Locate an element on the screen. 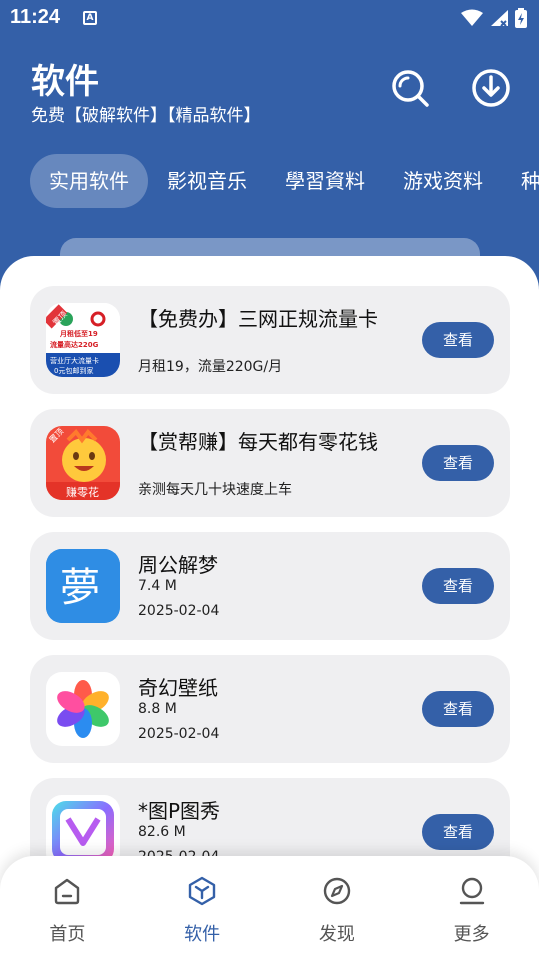 This screenshot has width=539, height=958. svg-text: 流量高达220G is located at coordinates (74, 344).